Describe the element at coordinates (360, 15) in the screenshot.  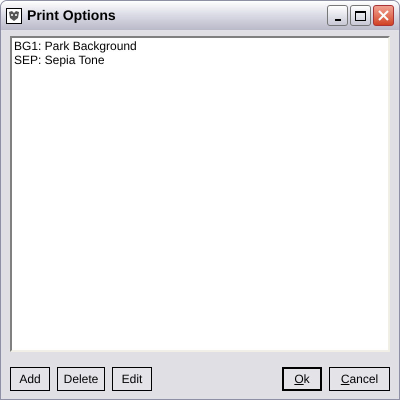
I see `maximize-button` at that location.